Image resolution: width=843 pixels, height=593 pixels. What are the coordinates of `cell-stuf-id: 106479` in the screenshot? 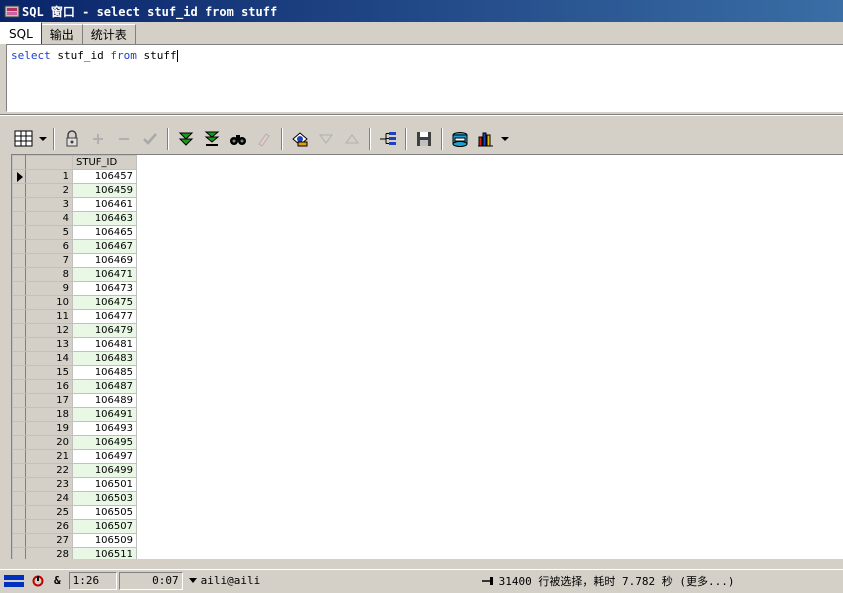 It's located at (104, 330).